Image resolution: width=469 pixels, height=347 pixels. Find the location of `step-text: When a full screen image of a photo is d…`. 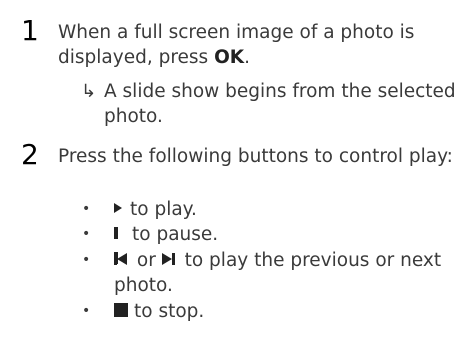

step-text: When a full screen image of a photo is d… is located at coordinates (258, 45).